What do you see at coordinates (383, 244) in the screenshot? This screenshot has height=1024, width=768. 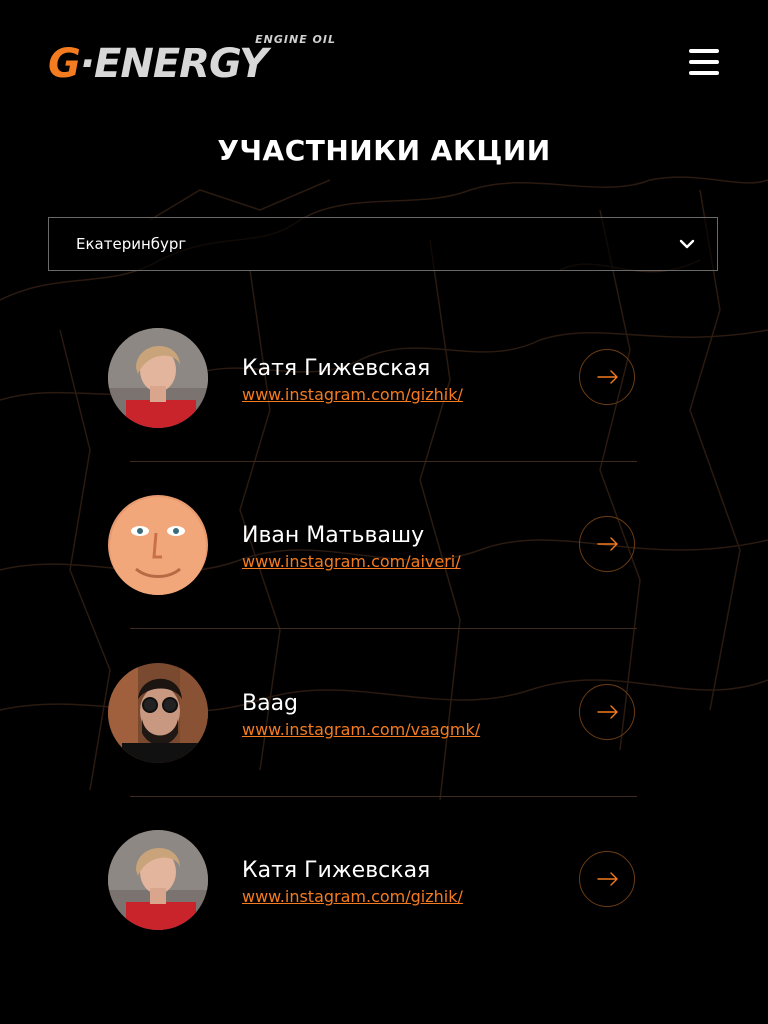 I see `city-select: Екатеринбург` at bounding box center [383, 244].